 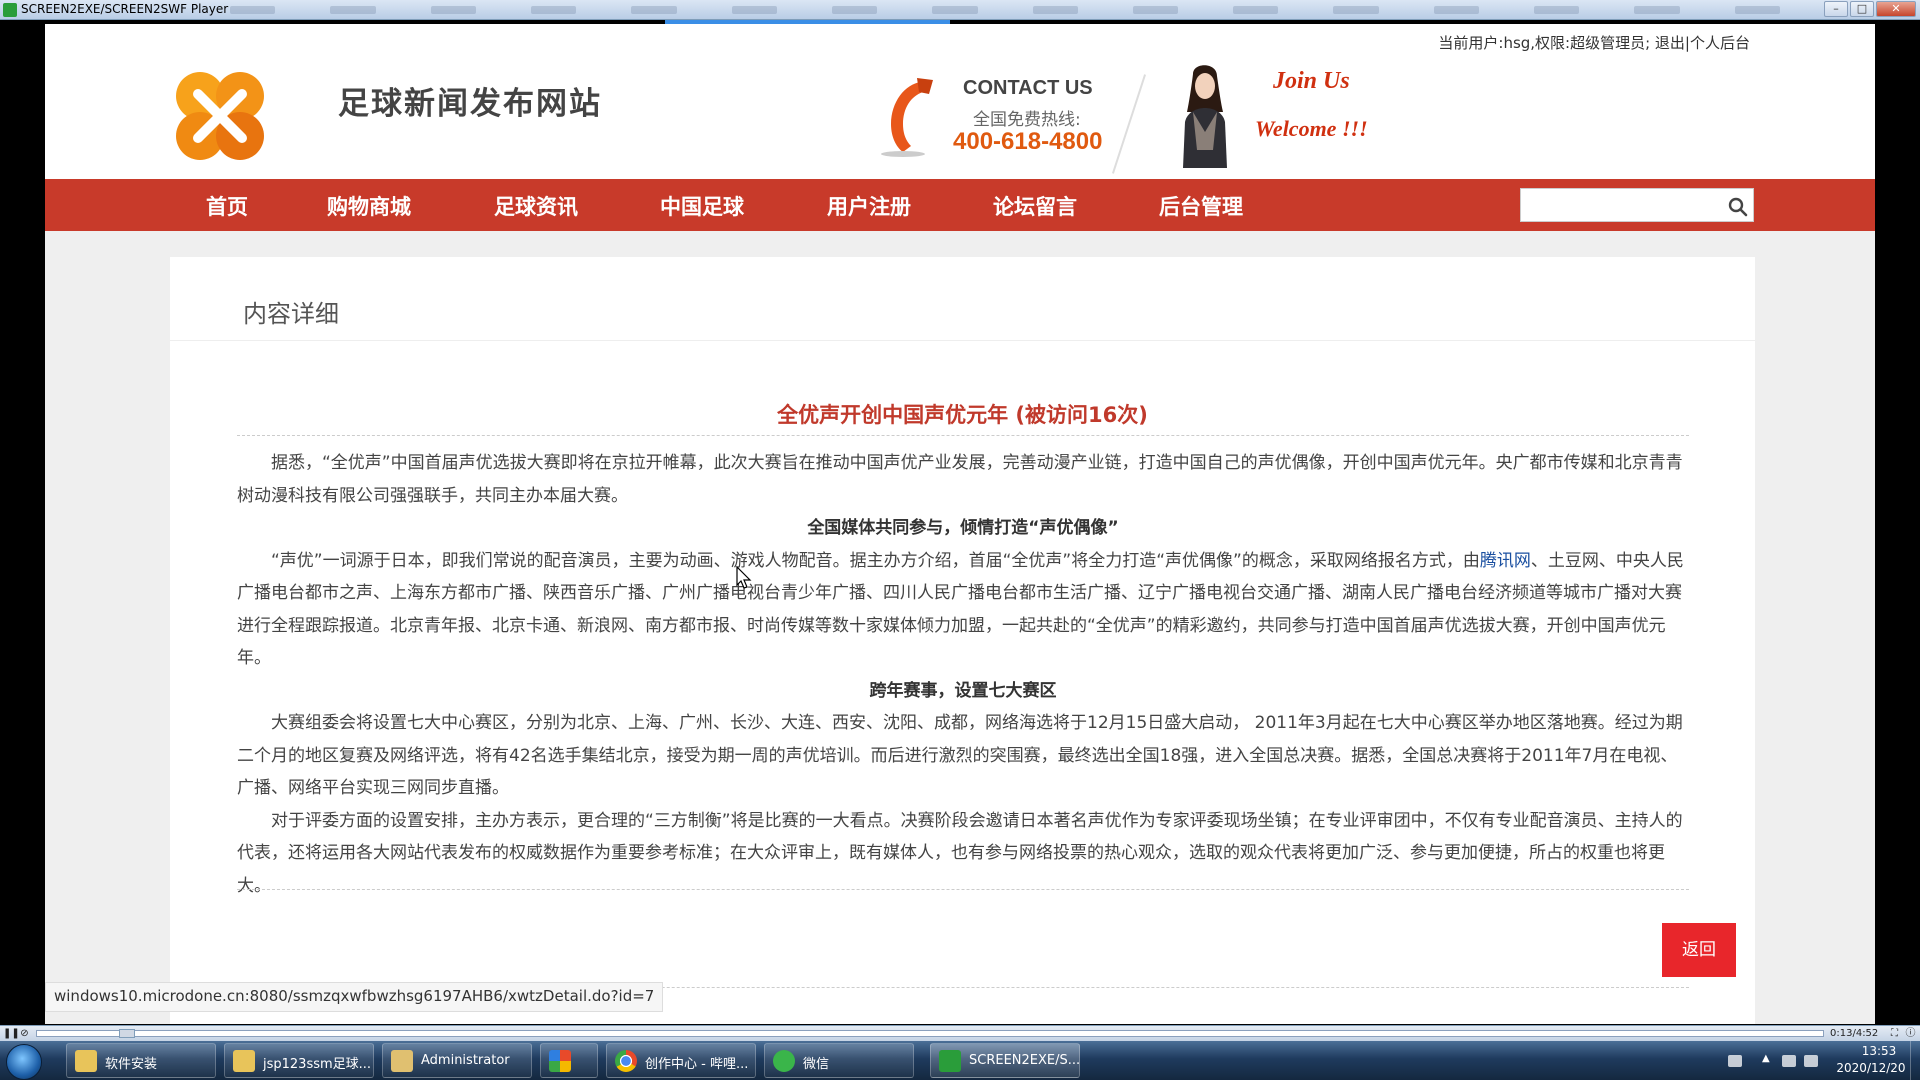 What do you see at coordinates (141, 1060) in the screenshot?
I see `taskbar-item-software: 软件安装` at bounding box center [141, 1060].